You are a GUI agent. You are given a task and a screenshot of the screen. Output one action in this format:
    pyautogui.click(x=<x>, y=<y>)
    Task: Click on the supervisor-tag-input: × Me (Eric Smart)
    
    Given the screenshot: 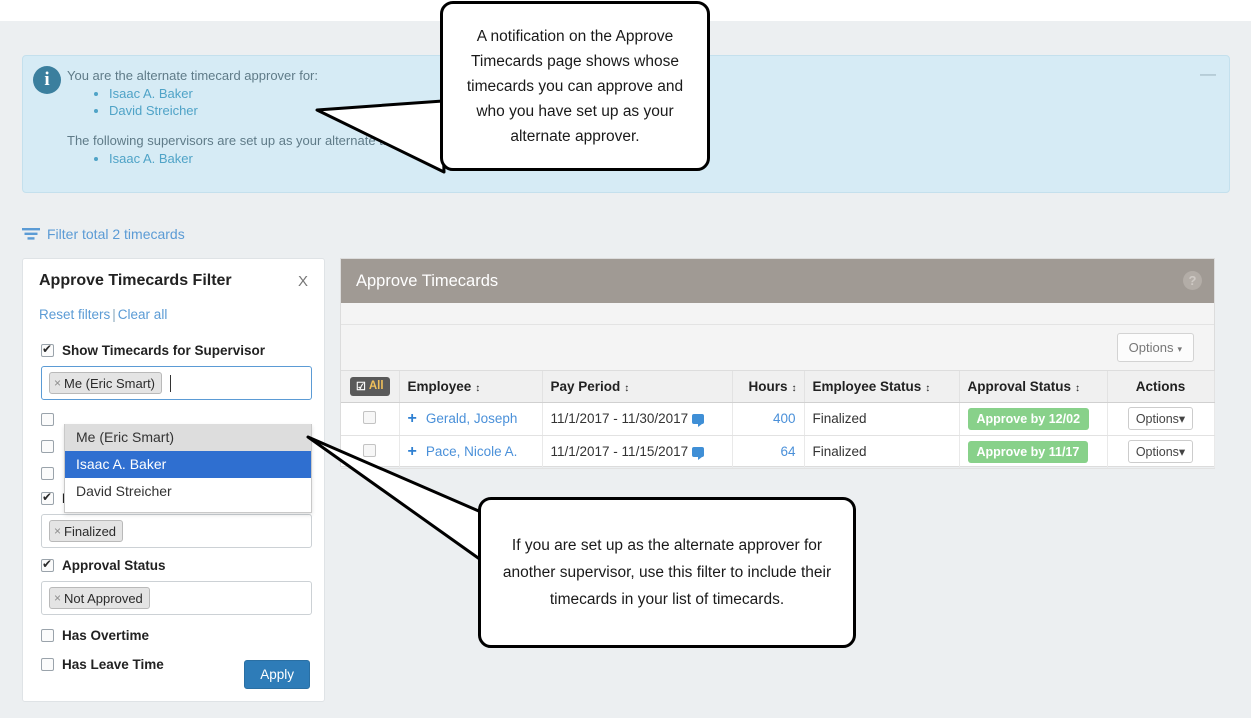 What is the action you would take?
    pyautogui.click(x=176, y=383)
    